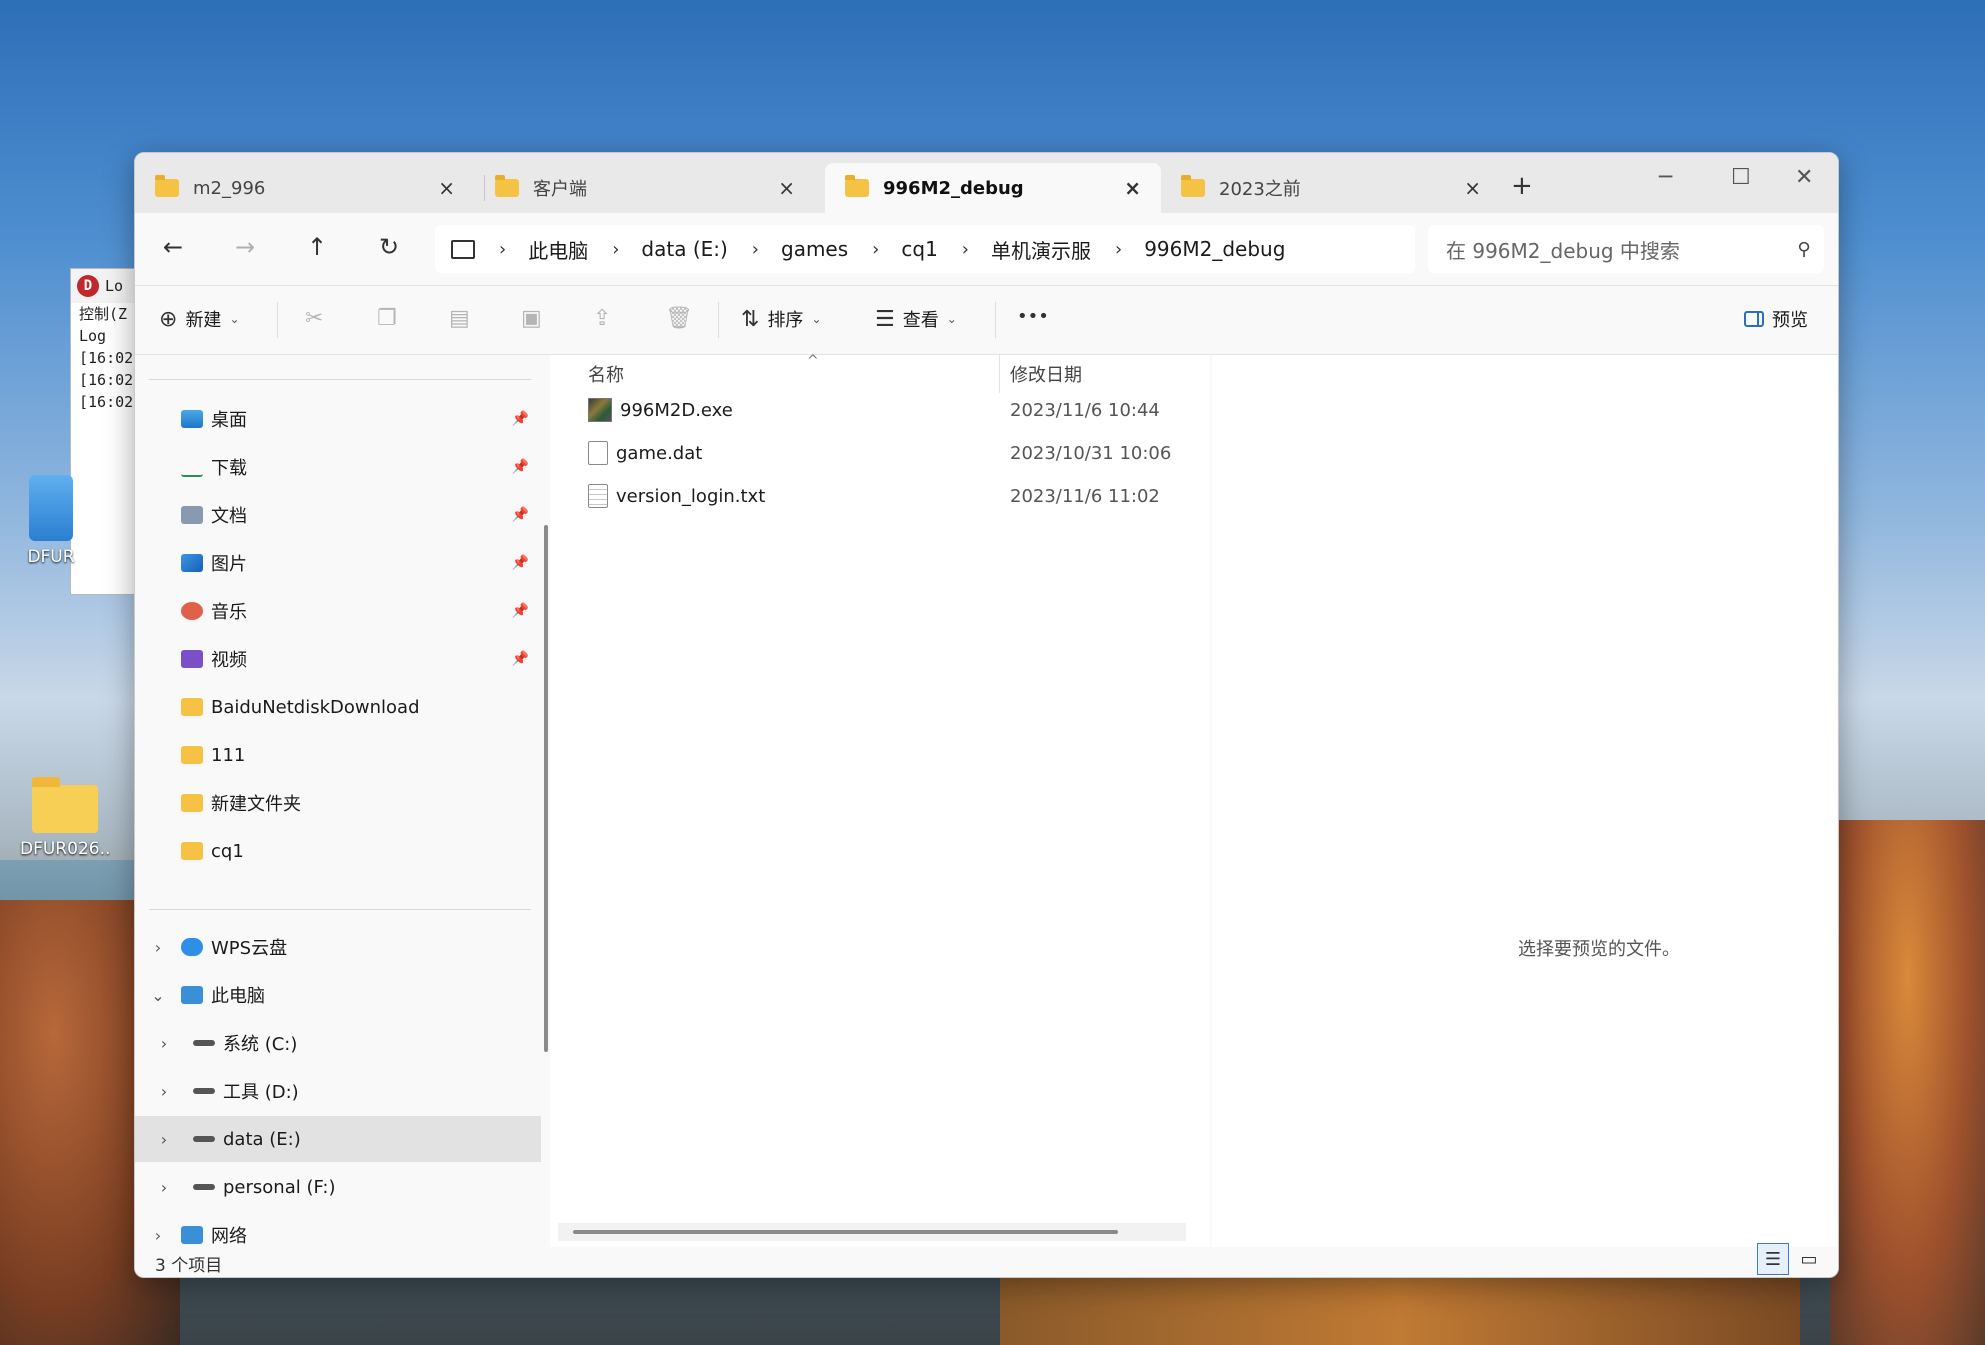 This screenshot has width=1985, height=1345. What do you see at coordinates (1260, 189) in the screenshot?
I see `tab-label: 2023之前` at bounding box center [1260, 189].